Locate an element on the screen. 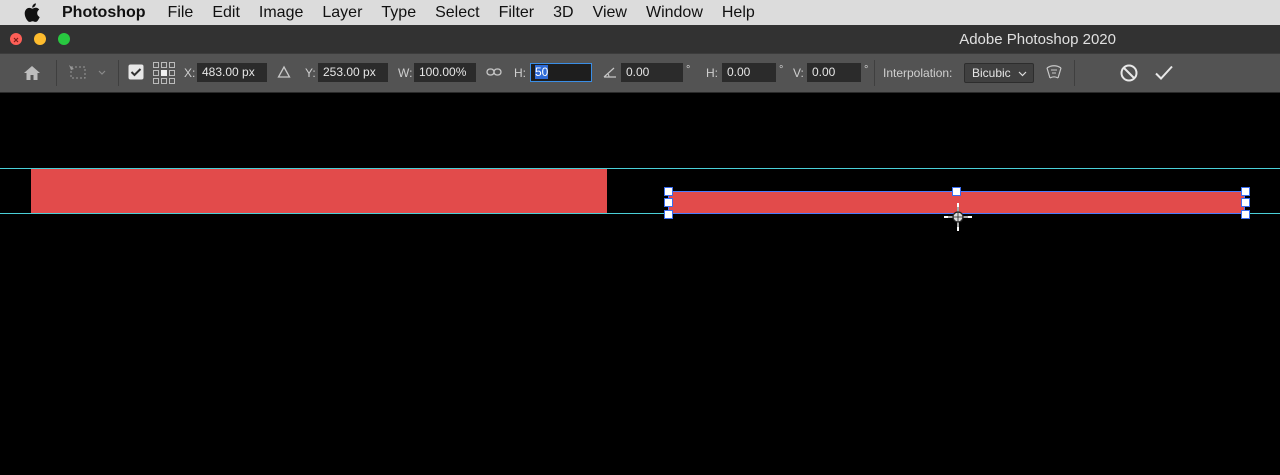 Image resolution: width=1280 pixels, height=475 pixels. x-position-input: 483.00 px is located at coordinates (232, 72).